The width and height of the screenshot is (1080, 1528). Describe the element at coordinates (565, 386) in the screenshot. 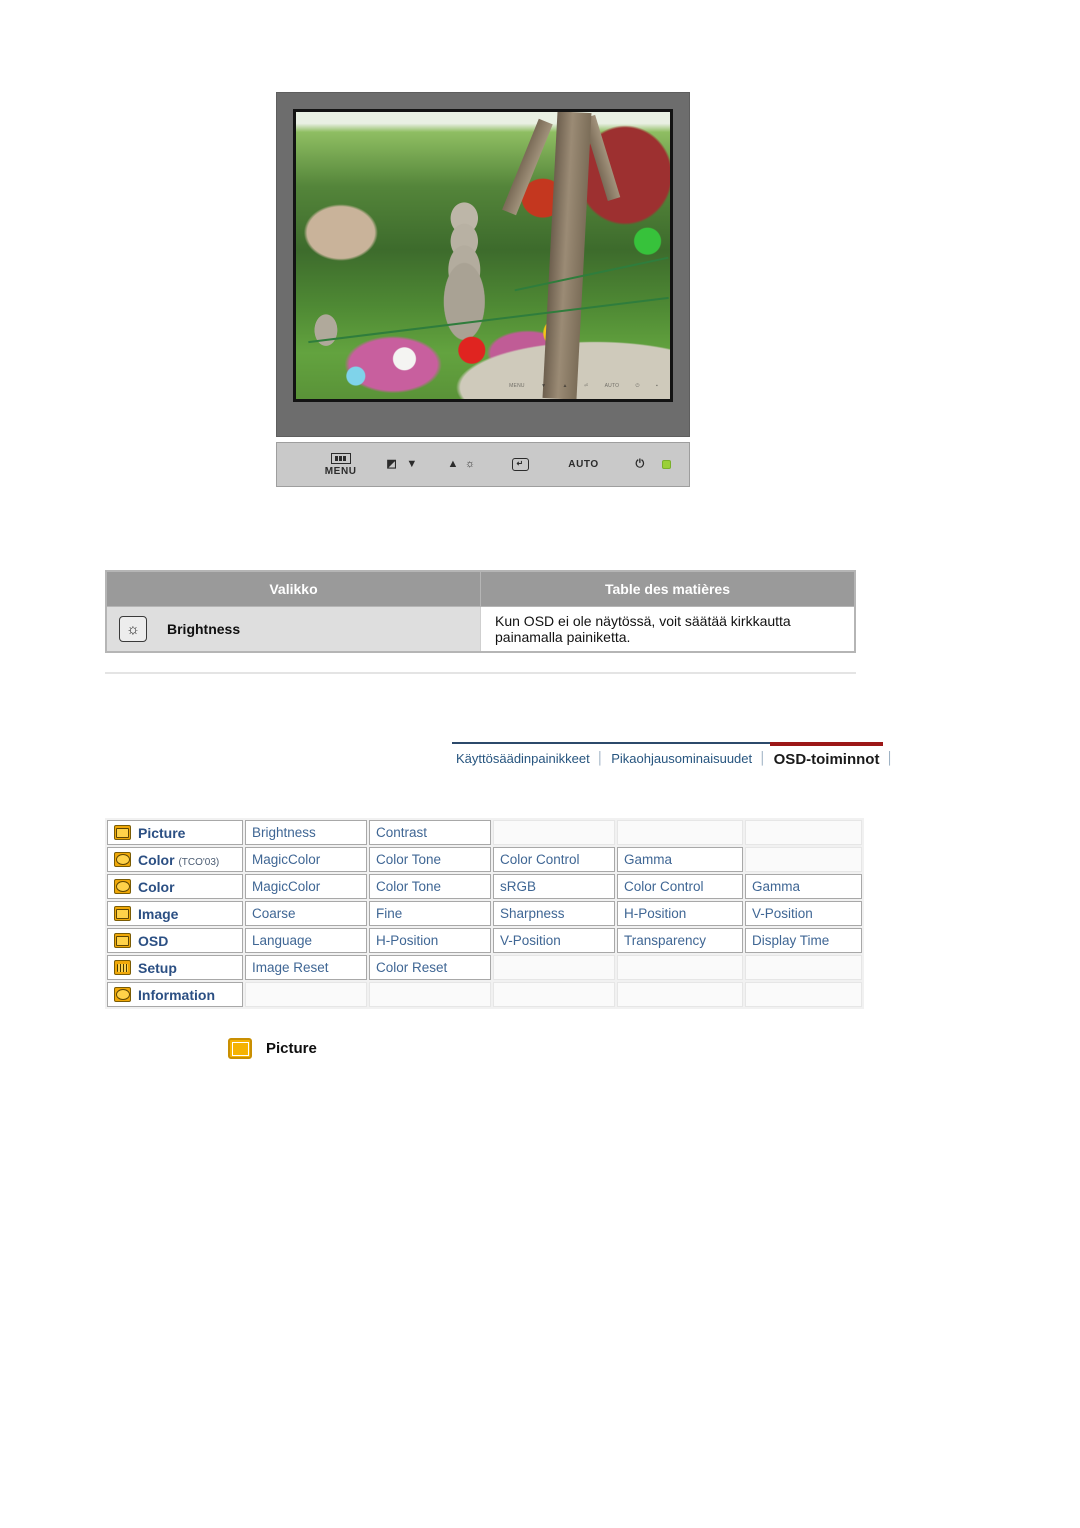

I see `inline-up-icon: ▲` at that location.